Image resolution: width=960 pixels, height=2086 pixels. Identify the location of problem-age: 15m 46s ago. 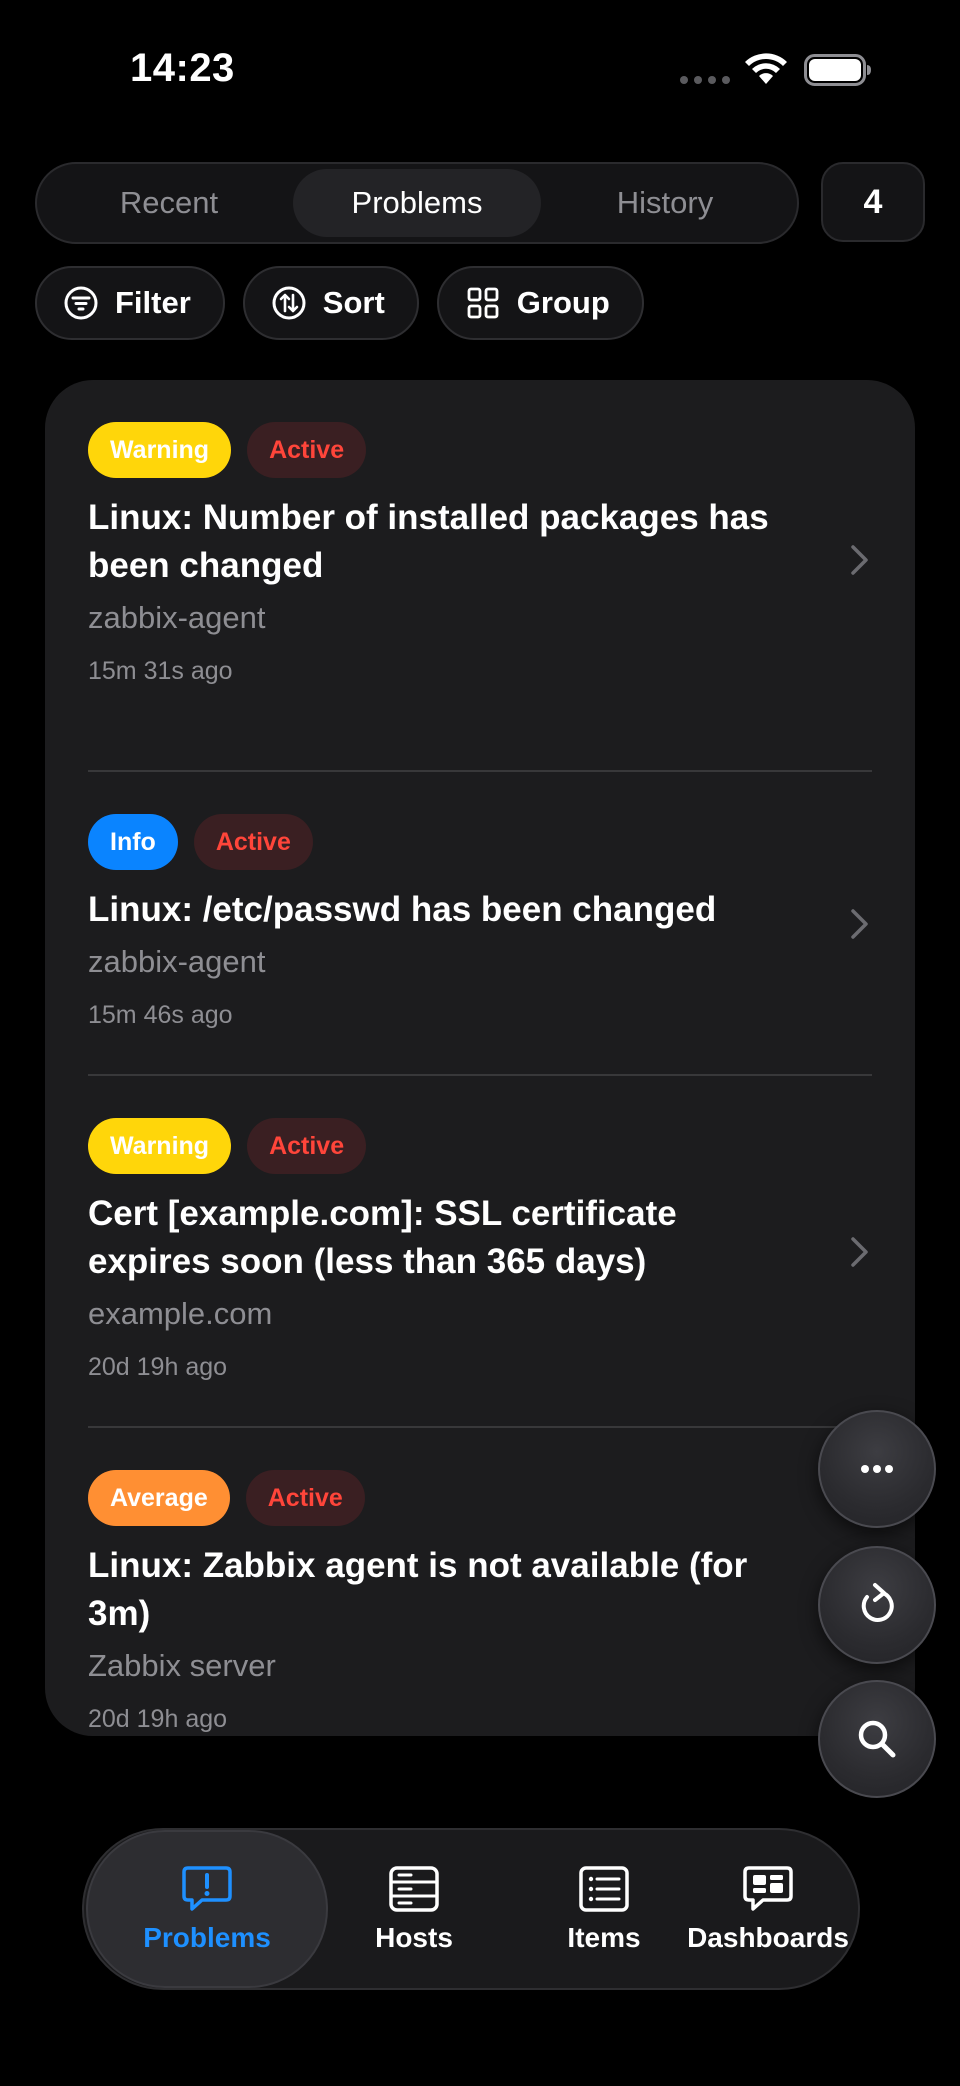
(160, 1015).